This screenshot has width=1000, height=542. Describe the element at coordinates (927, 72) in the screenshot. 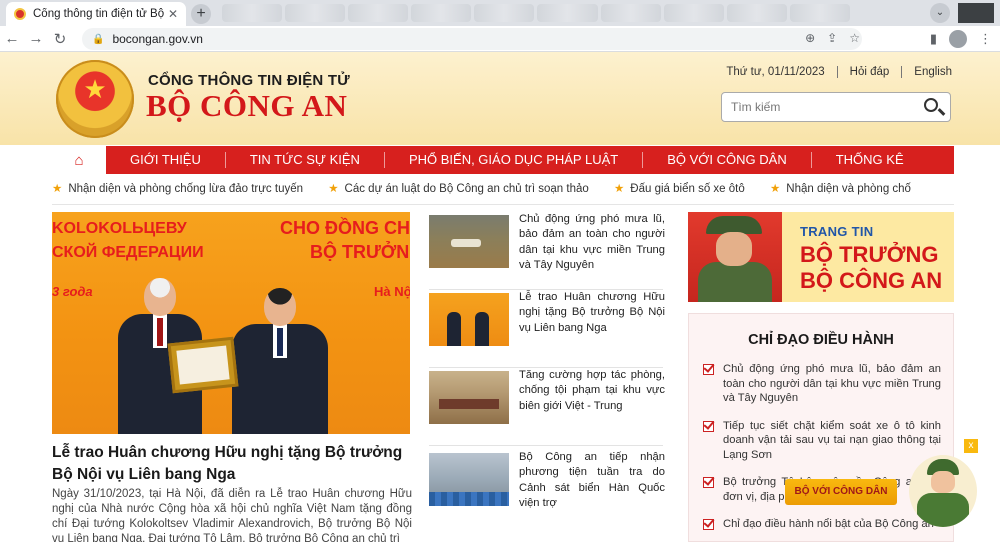

I see `english-link: English` at that location.